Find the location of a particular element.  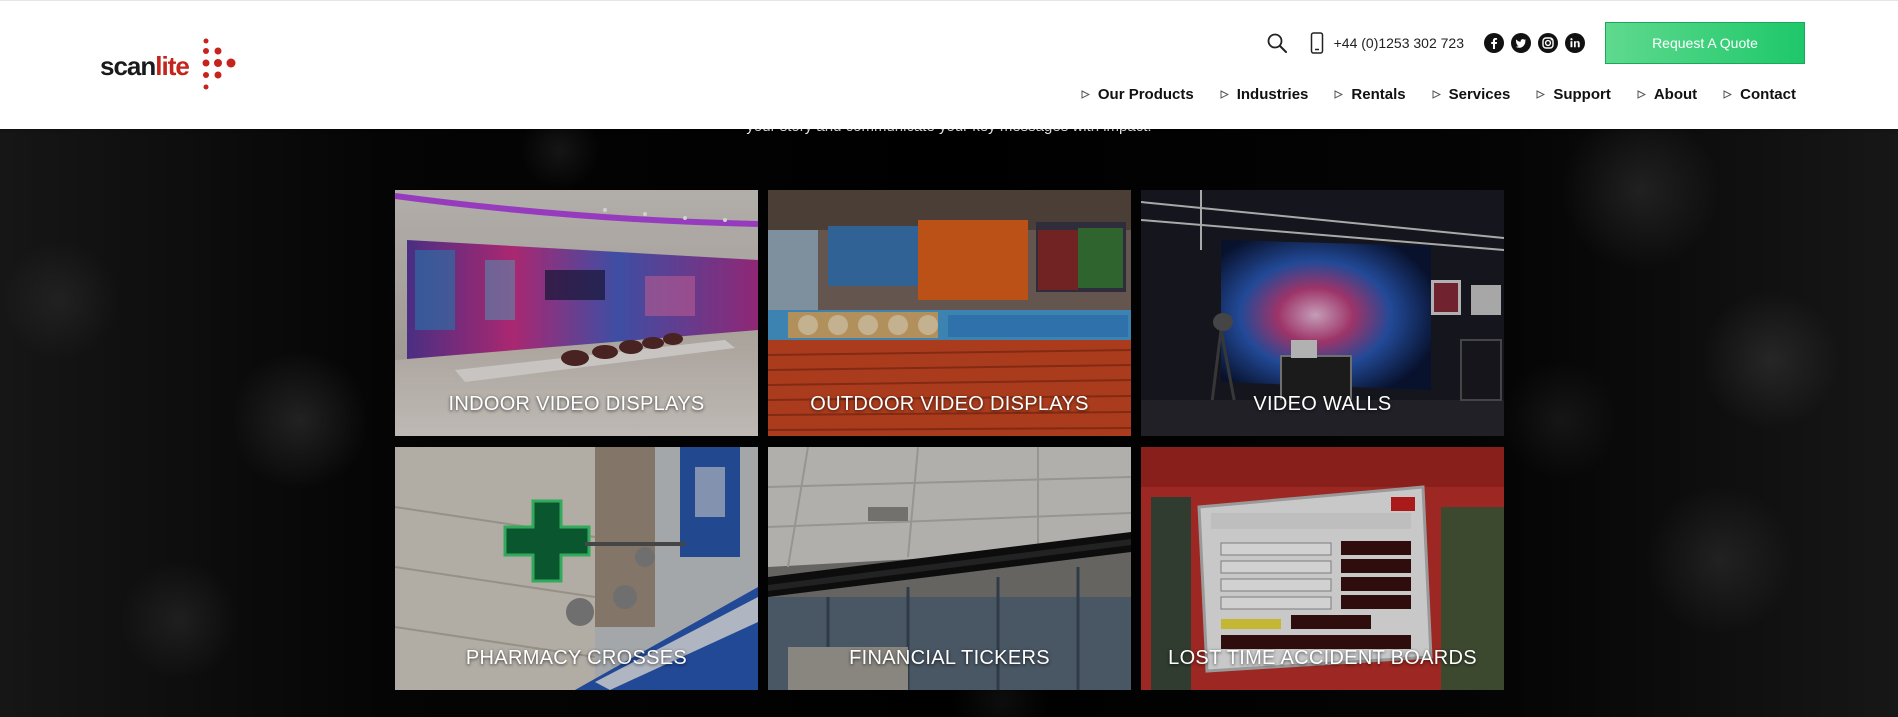

header-topbar: +44 (0)1253 302 723 Request A Quote is located at coordinates (1535, 43).